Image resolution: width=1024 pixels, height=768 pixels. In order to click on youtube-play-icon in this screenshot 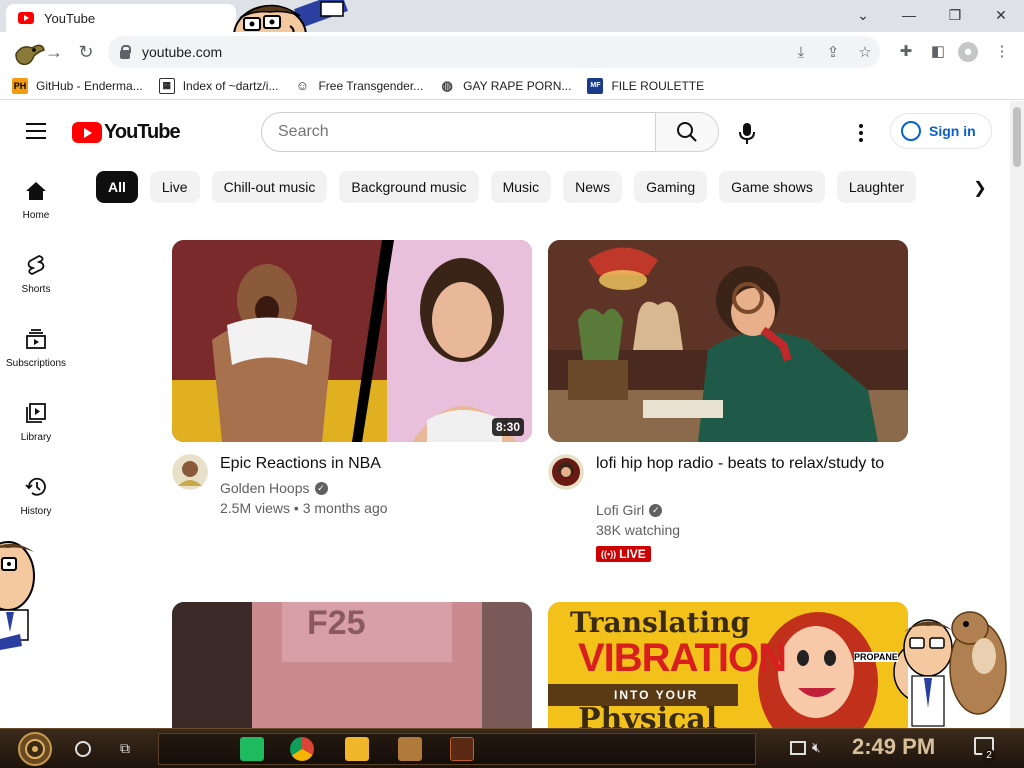, I will do `click(87, 132)`.